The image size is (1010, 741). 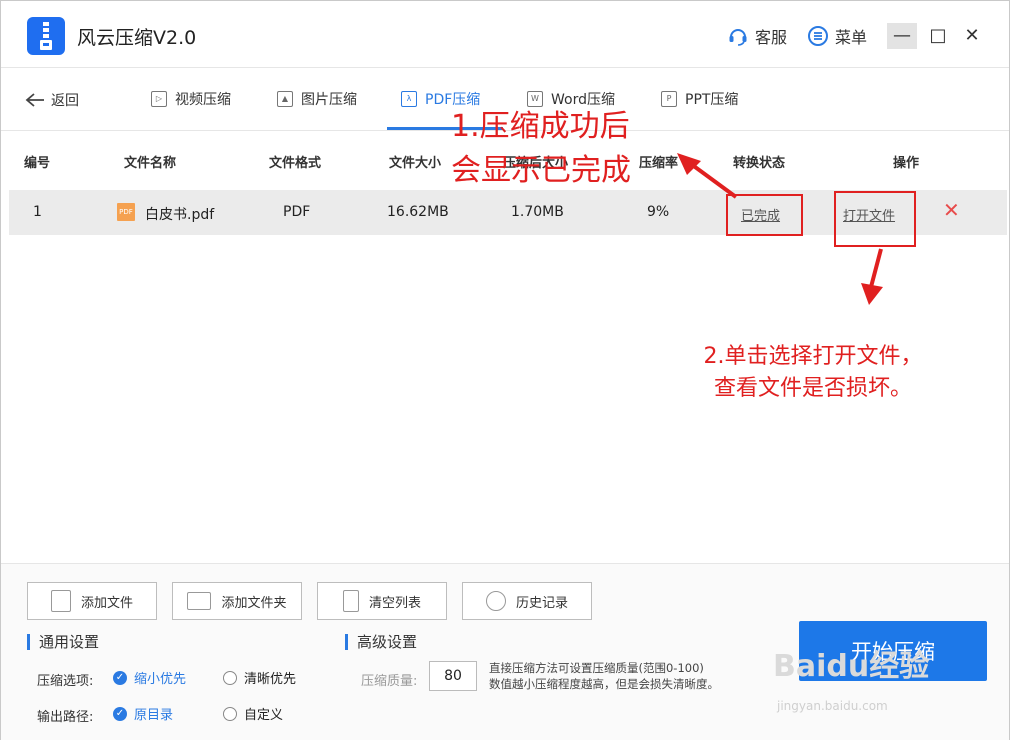 What do you see at coordinates (453, 676) in the screenshot?
I see `quality-input: 80` at bounding box center [453, 676].